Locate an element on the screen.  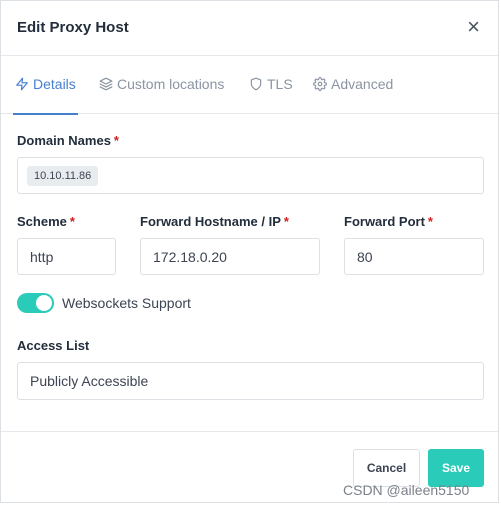
forward-port-input: 80 is located at coordinates (414, 256).